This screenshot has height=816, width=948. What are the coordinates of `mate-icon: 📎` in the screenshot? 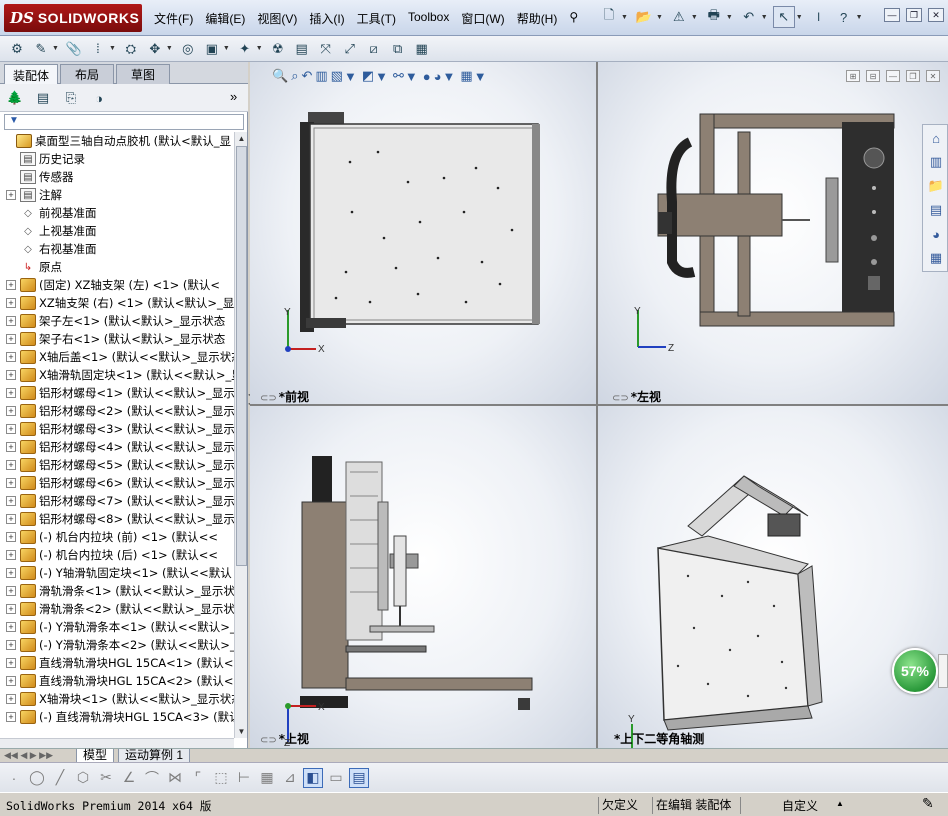 It's located at (74, 49).